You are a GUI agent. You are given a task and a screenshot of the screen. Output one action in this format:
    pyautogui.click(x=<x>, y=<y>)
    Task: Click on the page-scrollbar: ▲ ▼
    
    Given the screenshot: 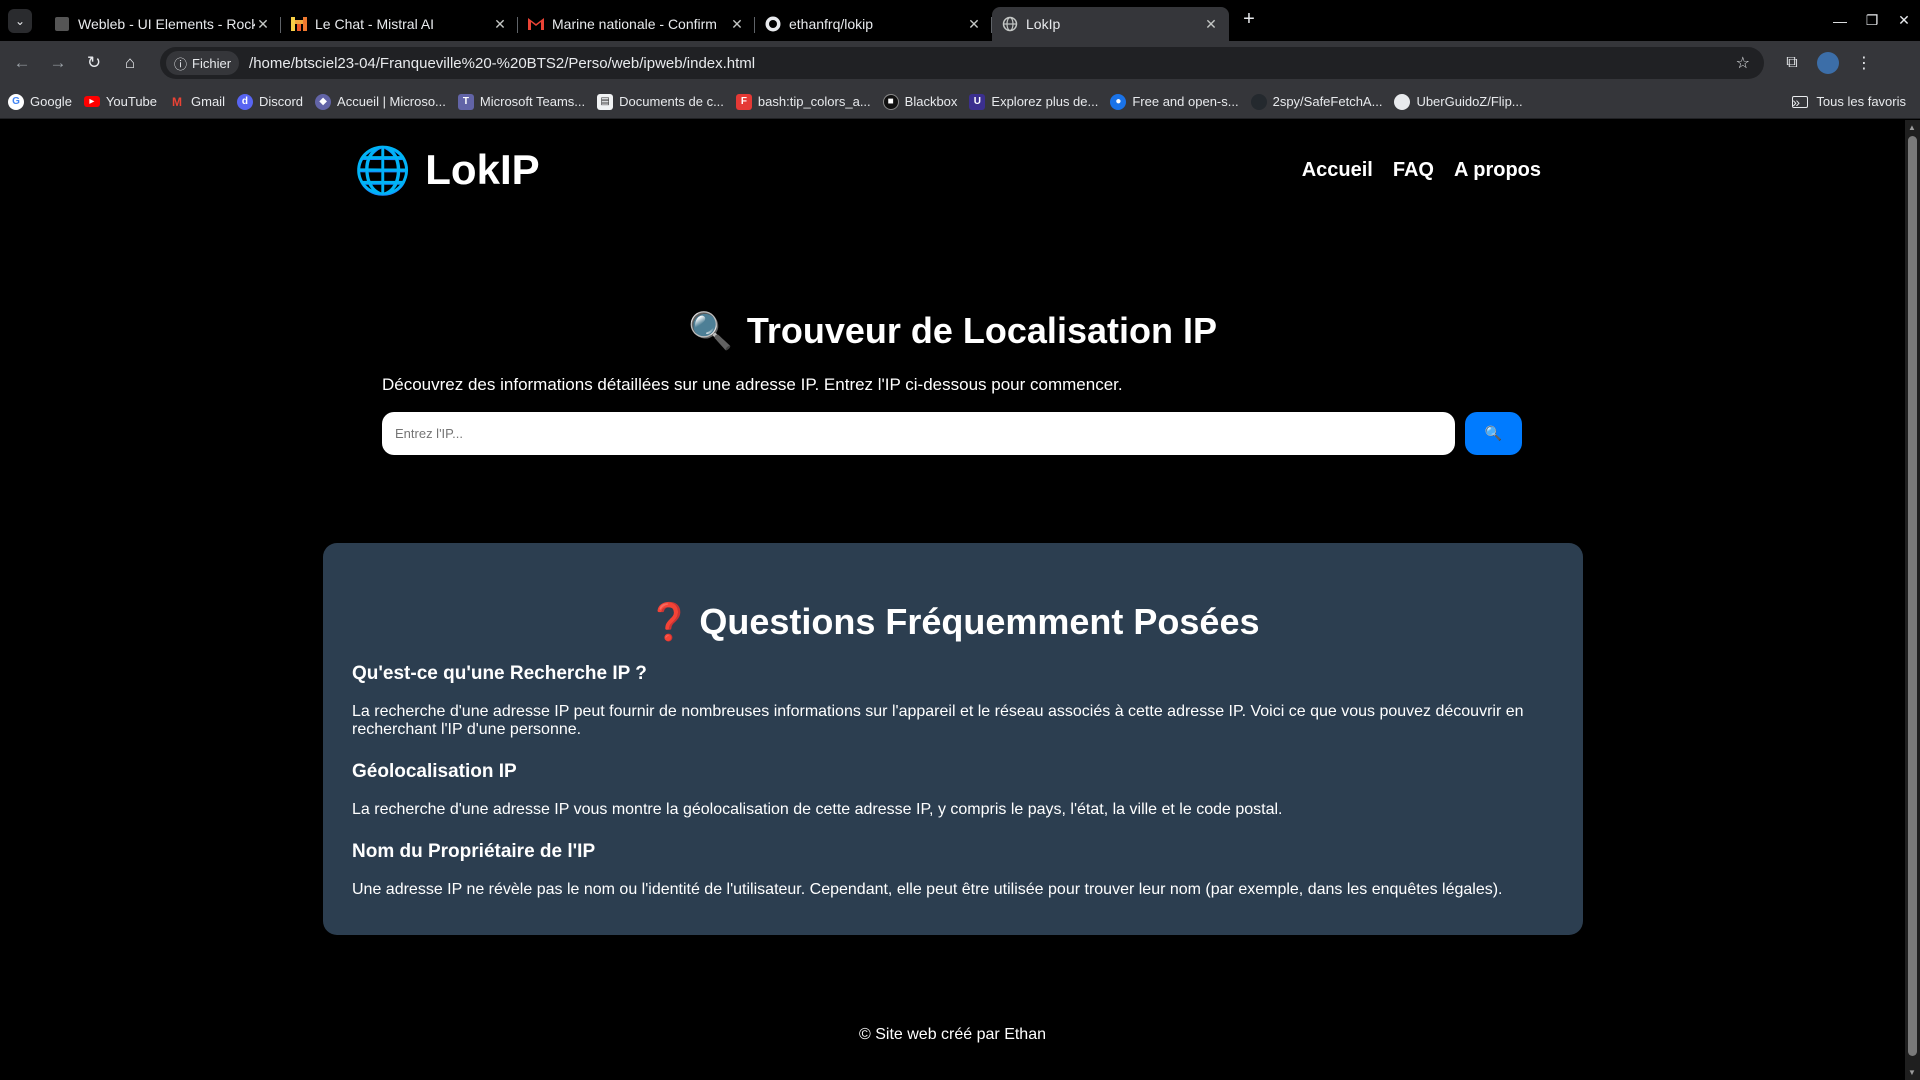 What is the action you would take?
    pyautogui.click(x=1912, y=600)
    